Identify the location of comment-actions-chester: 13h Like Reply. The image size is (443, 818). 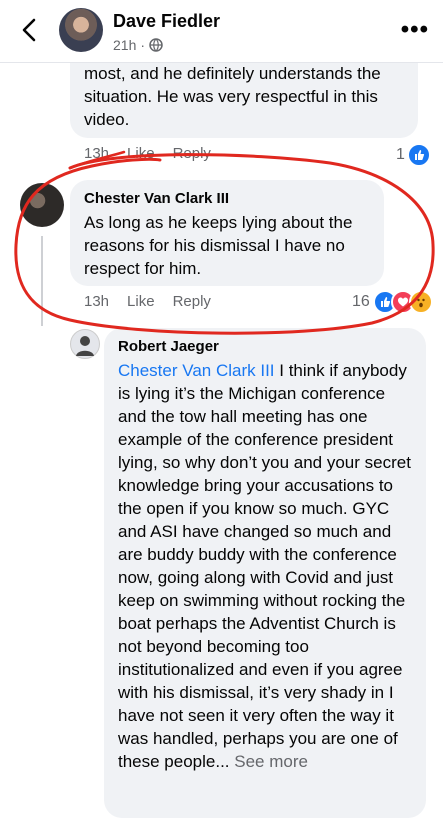
(147, 301).